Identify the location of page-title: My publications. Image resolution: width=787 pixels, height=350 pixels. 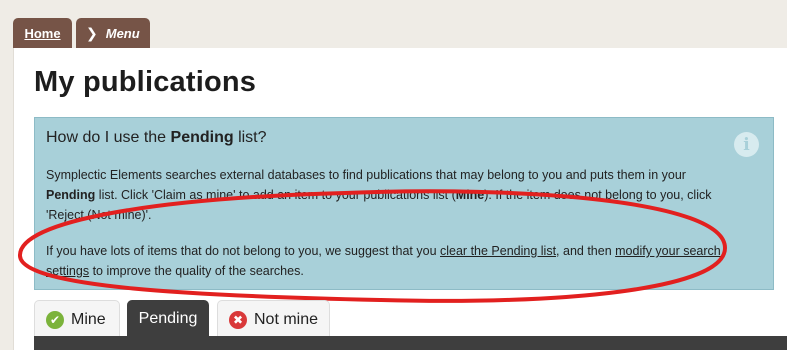
(145, 82).